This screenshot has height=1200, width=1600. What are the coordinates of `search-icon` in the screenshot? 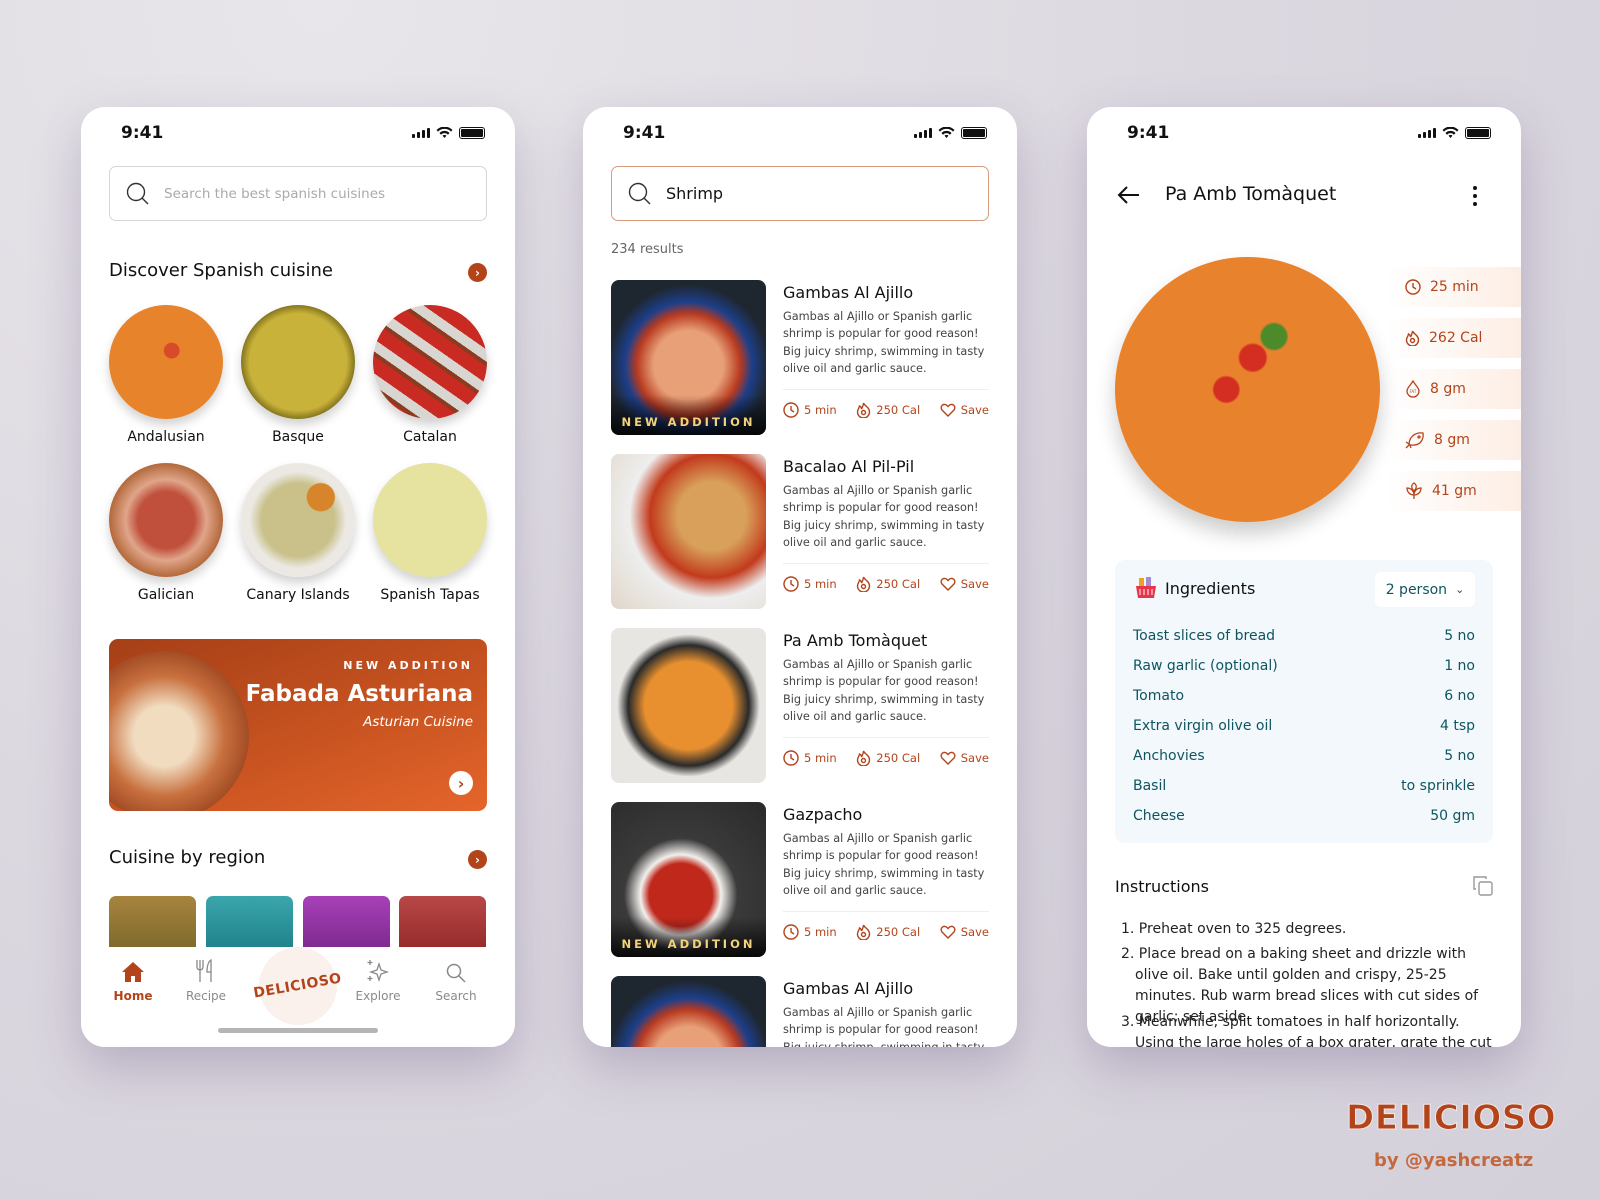 It's located at (639, 193).